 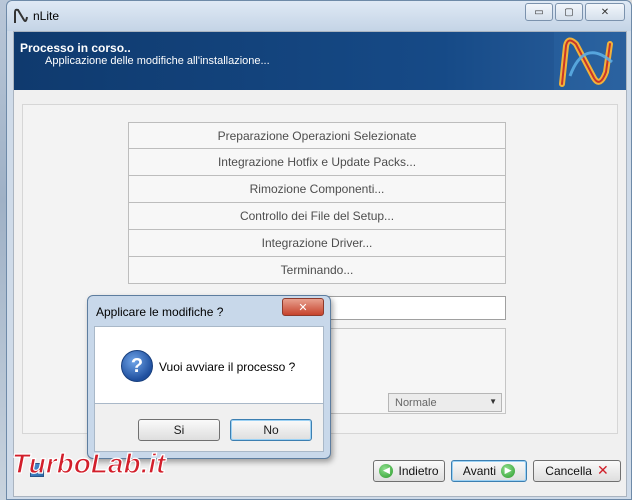 What do you see at coordinates (479, 471) in the screenshot?
I see `next-label: Avanti` at bounding box center [479, 471].